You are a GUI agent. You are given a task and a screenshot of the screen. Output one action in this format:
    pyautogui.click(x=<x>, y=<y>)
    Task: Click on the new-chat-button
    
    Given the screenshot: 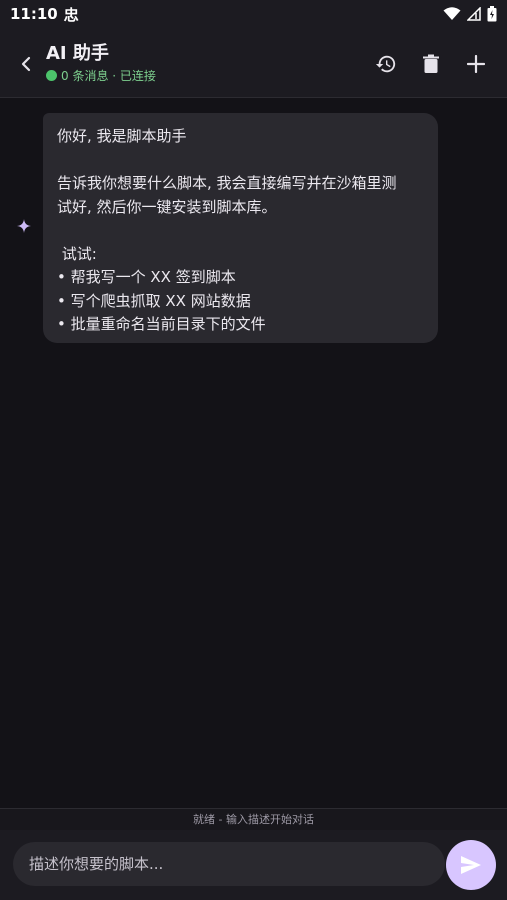 What is the action you would take?
    pyautogui.click(x=476, y=64)
    